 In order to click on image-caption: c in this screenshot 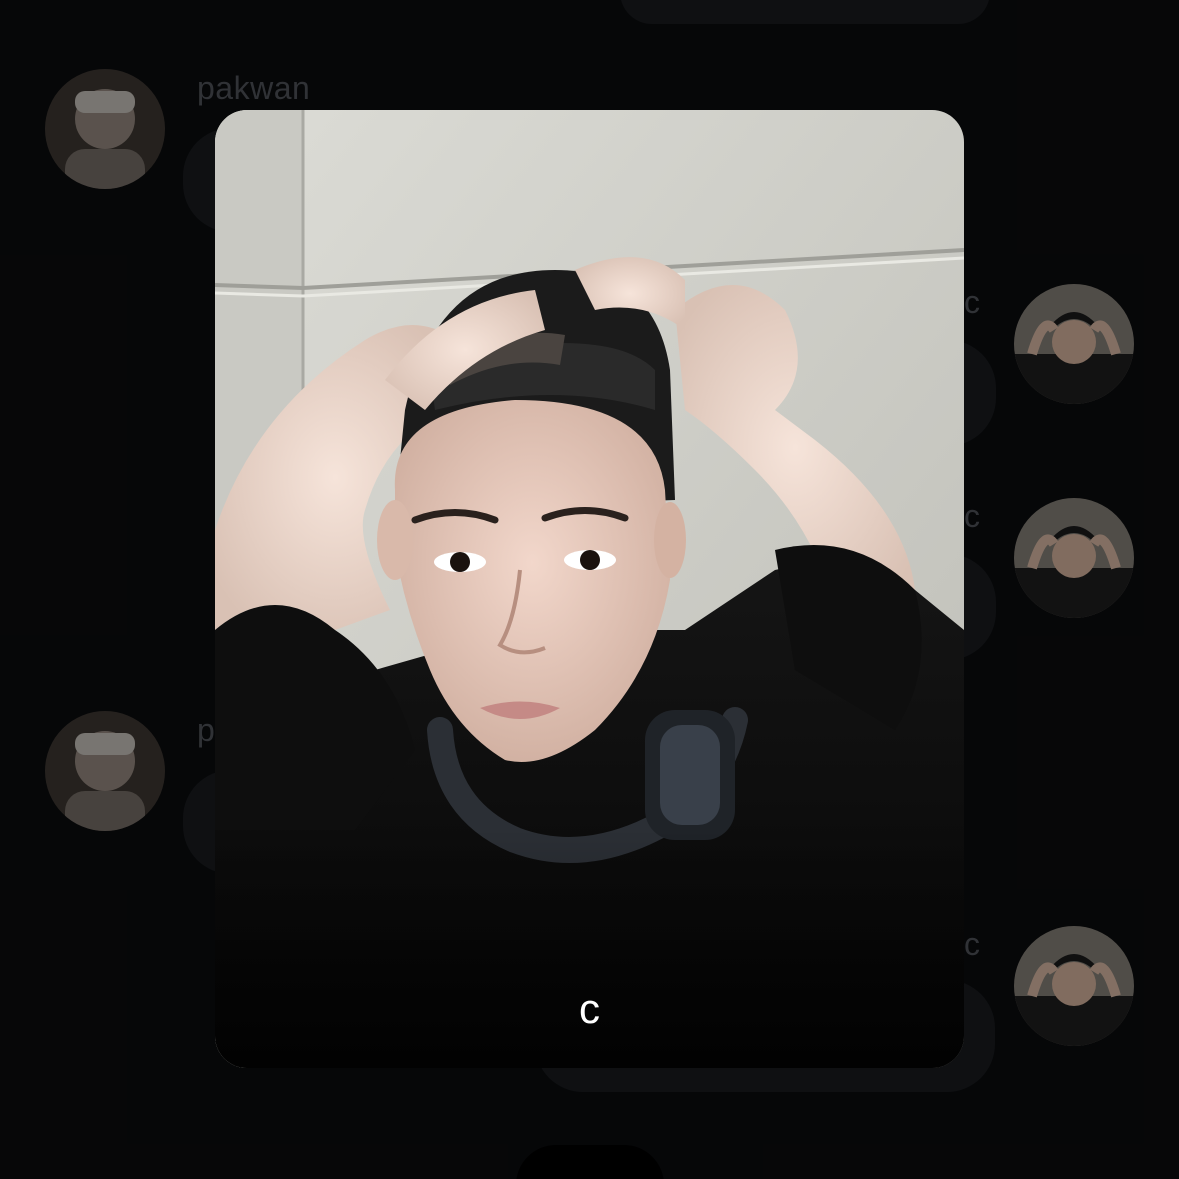, I will do `click(589, 1008)`.